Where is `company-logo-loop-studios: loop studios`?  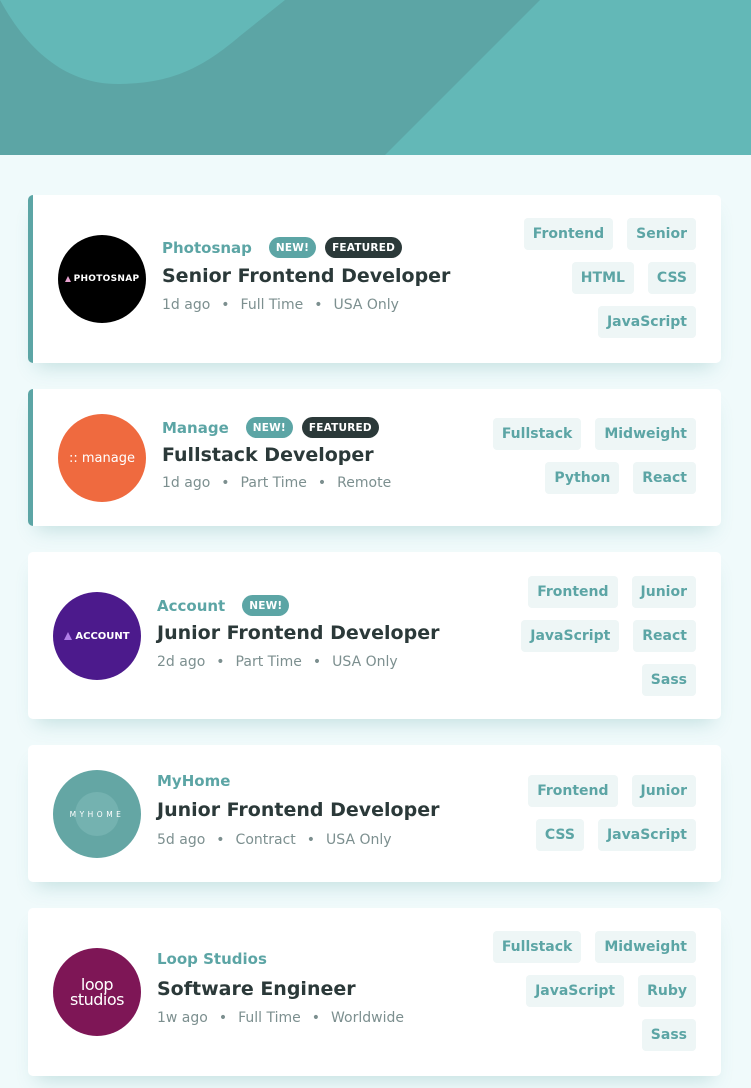
company-logo-loop-studios: loop studios is located at coordinates (97, 992).